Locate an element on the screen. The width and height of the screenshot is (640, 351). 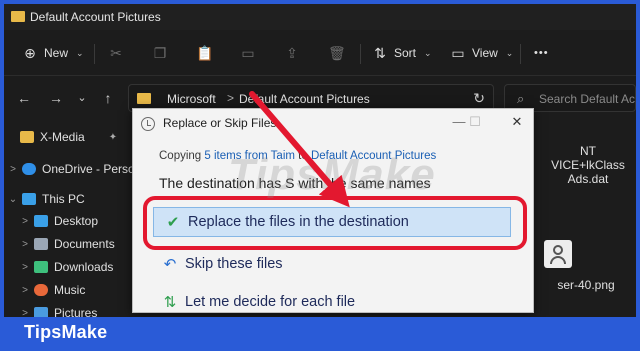
pointer-arrow is located at coordinates (299, 149).